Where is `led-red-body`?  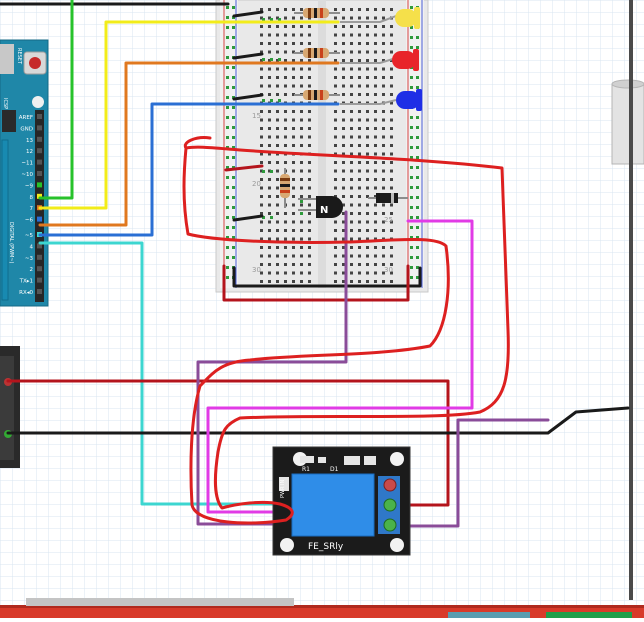
led-red-body is located at coordinates (404, 60).